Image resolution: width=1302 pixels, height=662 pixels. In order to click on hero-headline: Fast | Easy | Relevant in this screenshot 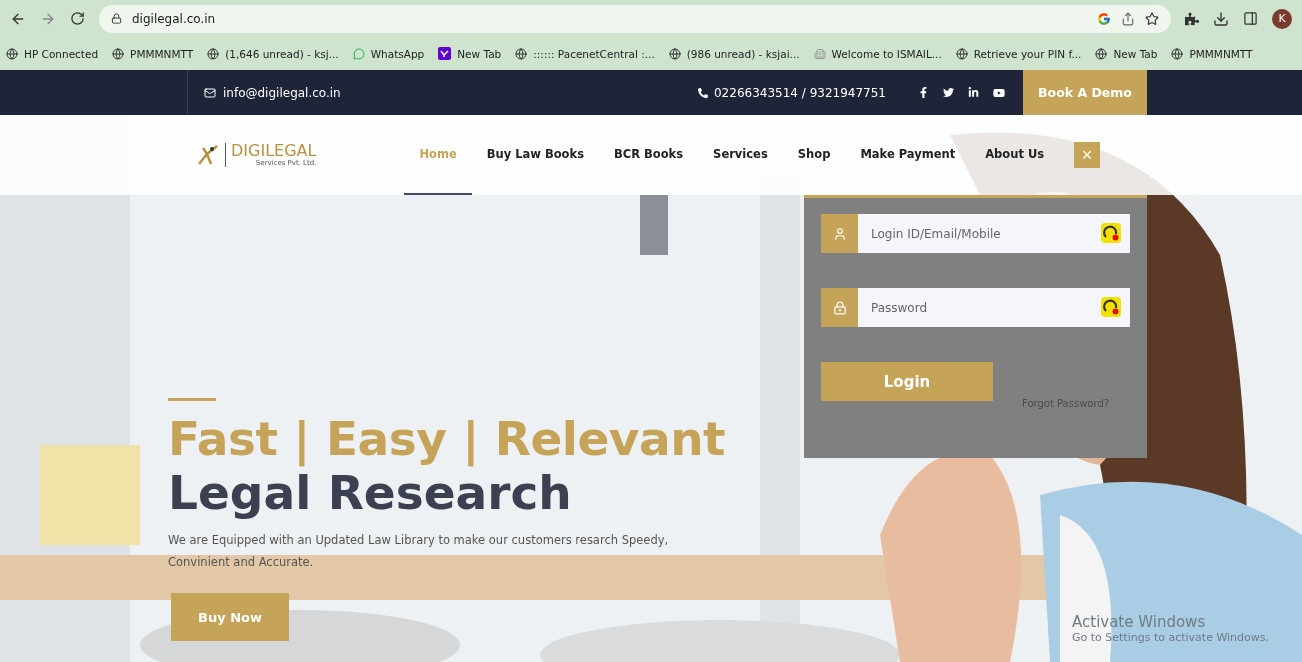, I will do `click(447, 439)`.